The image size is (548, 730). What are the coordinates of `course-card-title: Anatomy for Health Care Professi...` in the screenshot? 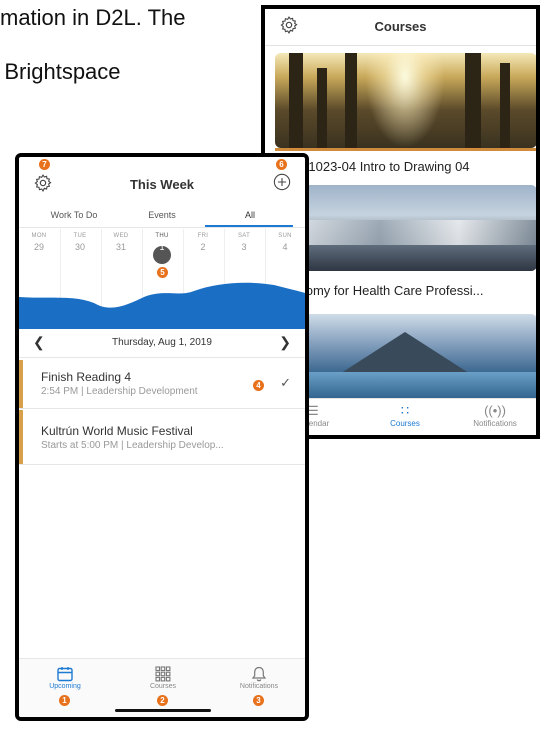 It's located at (381, 290).